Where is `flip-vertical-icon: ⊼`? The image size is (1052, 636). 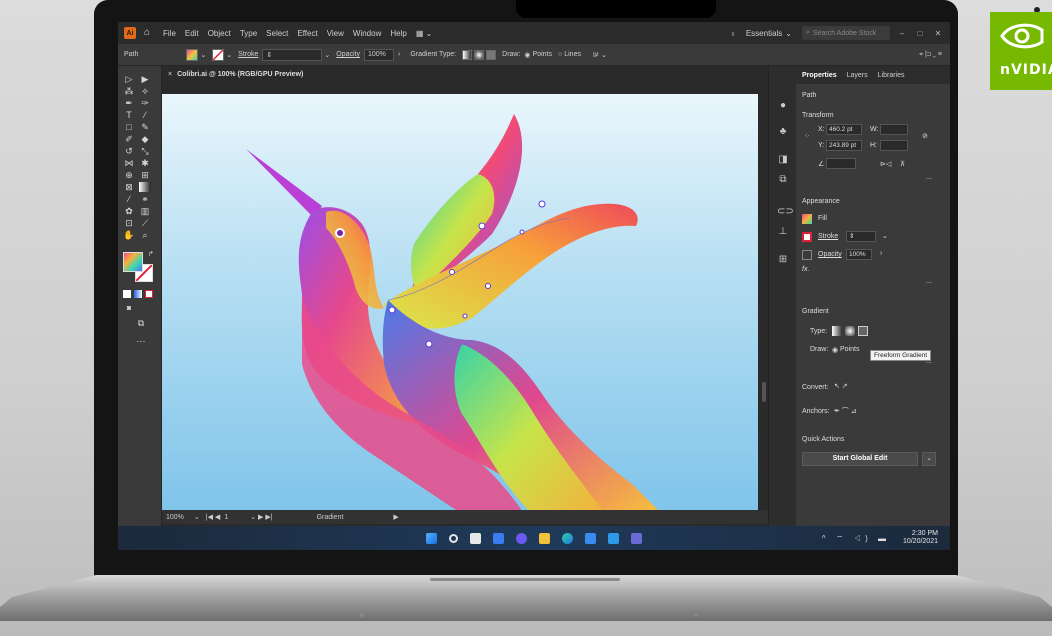
flip-vertical-icon: ⊼ is located at coordinates (902, 164).